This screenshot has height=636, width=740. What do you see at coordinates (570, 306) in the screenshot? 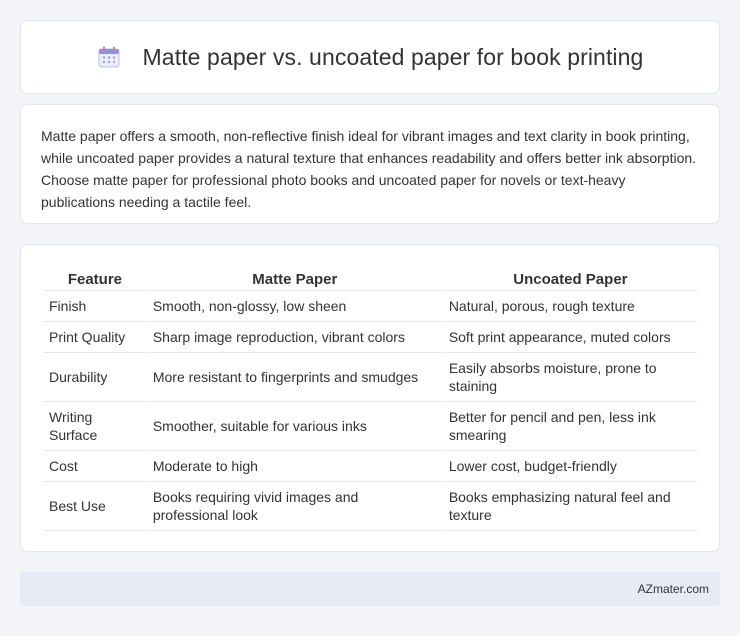
I see `uncoated-cell: Natural, porous, rough texture` at bounding box center [570, 306].